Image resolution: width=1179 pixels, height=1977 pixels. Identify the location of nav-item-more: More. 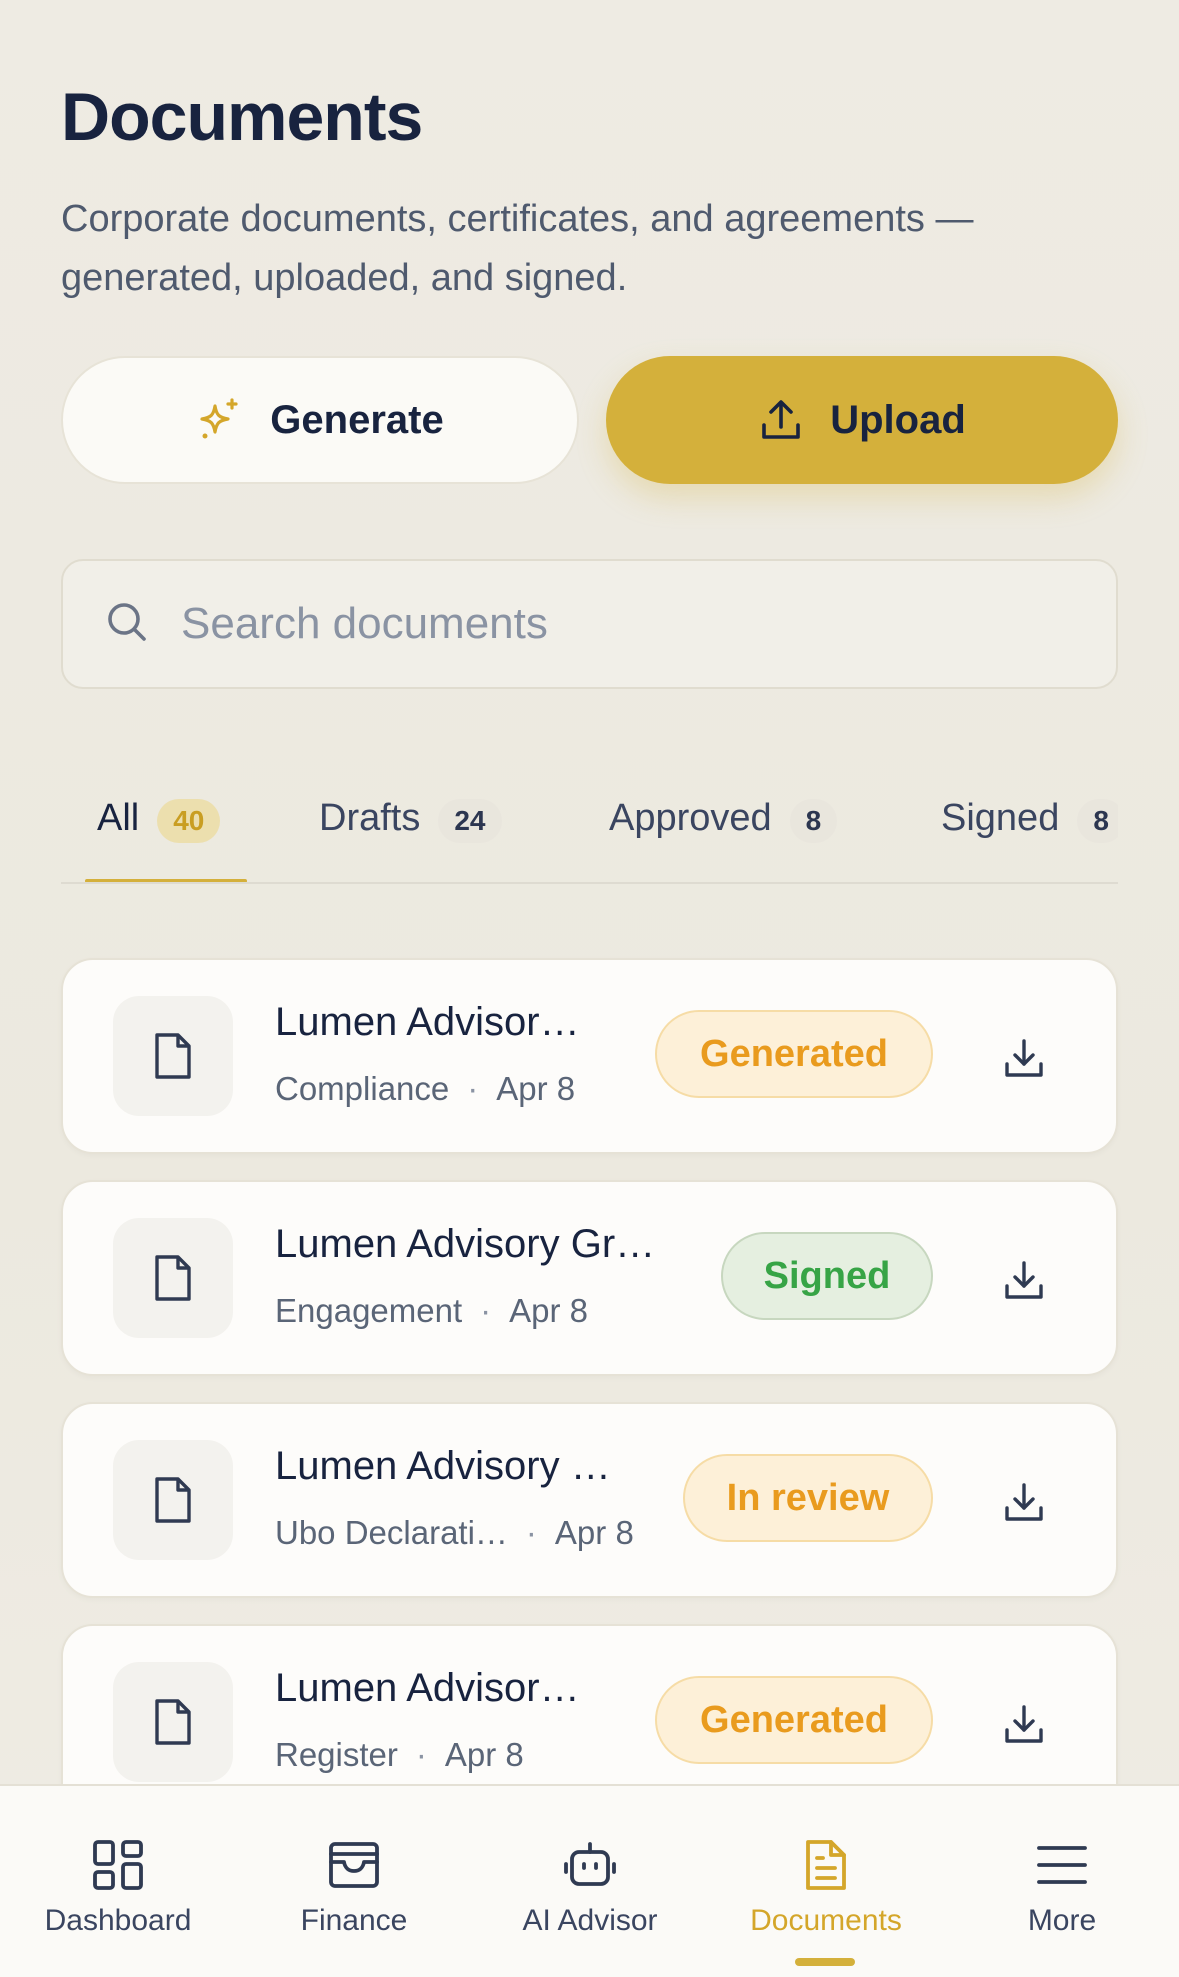
(1061, 1881).